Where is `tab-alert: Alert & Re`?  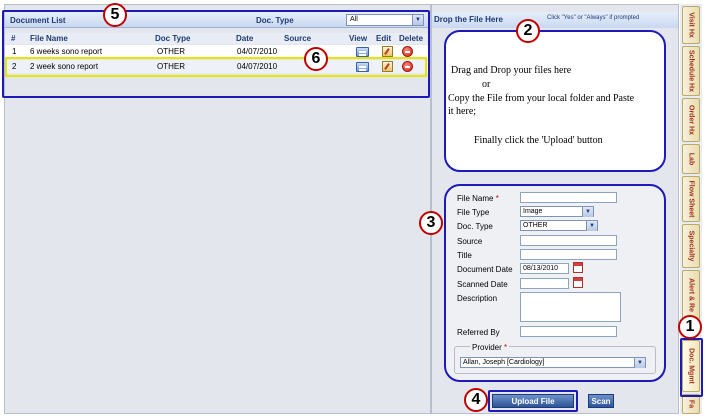
tab-alert: Alert & Re is located at coordinates (691, 295).